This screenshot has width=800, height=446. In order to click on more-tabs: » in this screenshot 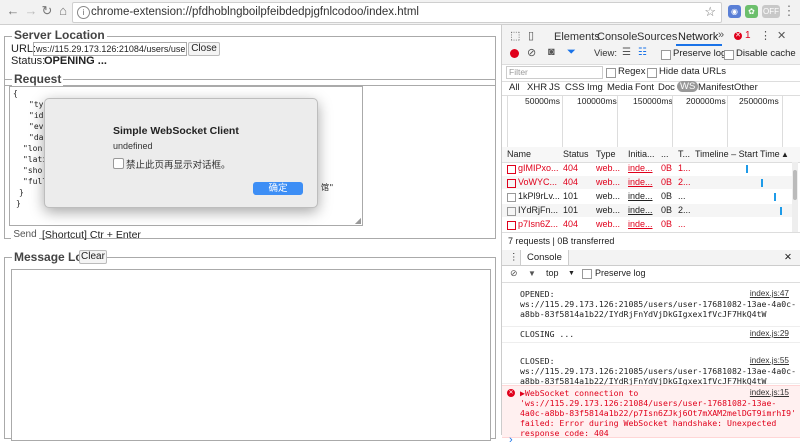, I will do `click(721, 35)`.